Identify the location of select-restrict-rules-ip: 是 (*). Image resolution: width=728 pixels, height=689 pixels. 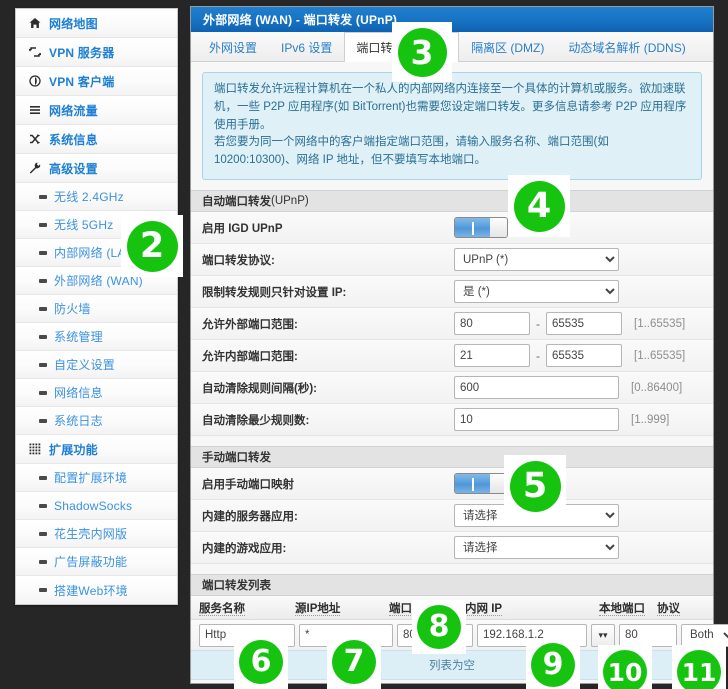
(536, 292).